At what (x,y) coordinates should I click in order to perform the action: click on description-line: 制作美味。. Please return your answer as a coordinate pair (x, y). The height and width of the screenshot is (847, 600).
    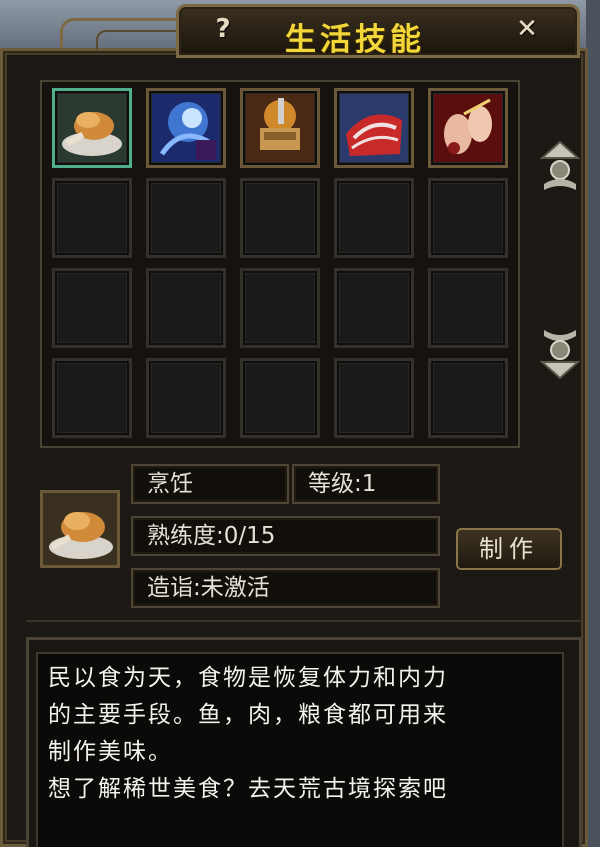
    Looking at the image, I should click on (110, 752).